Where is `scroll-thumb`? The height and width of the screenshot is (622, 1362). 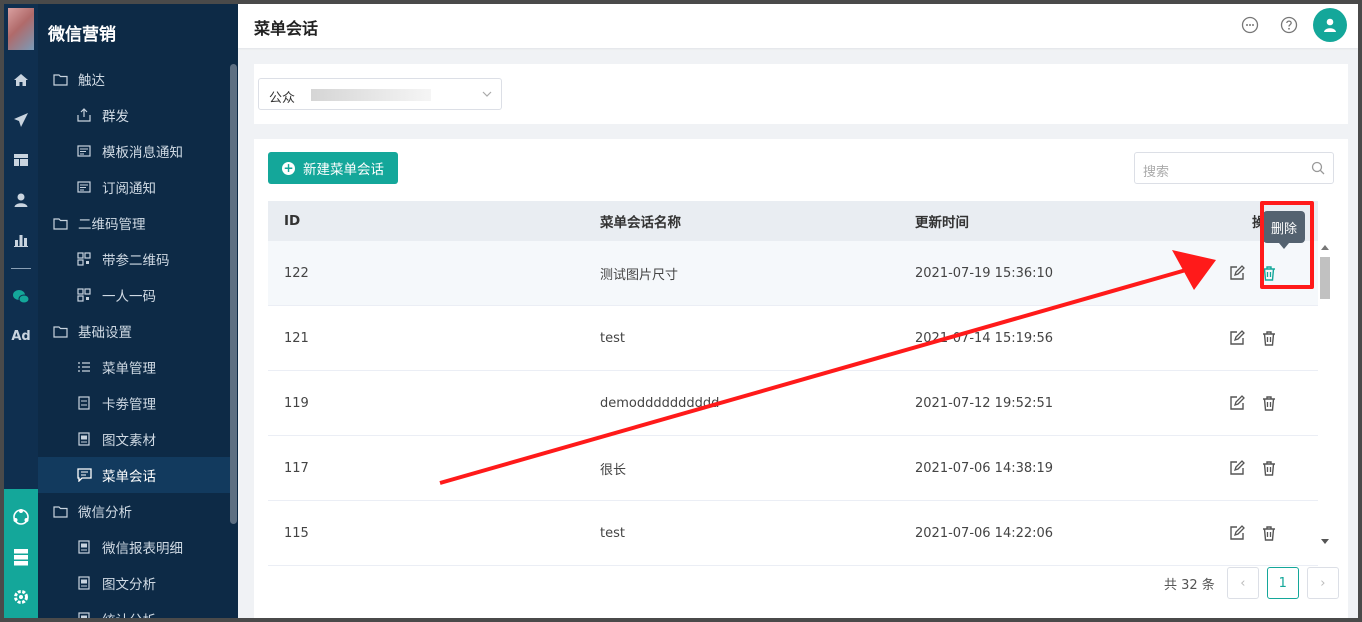 scroll-thumb is located at coordinates (1325, 278).